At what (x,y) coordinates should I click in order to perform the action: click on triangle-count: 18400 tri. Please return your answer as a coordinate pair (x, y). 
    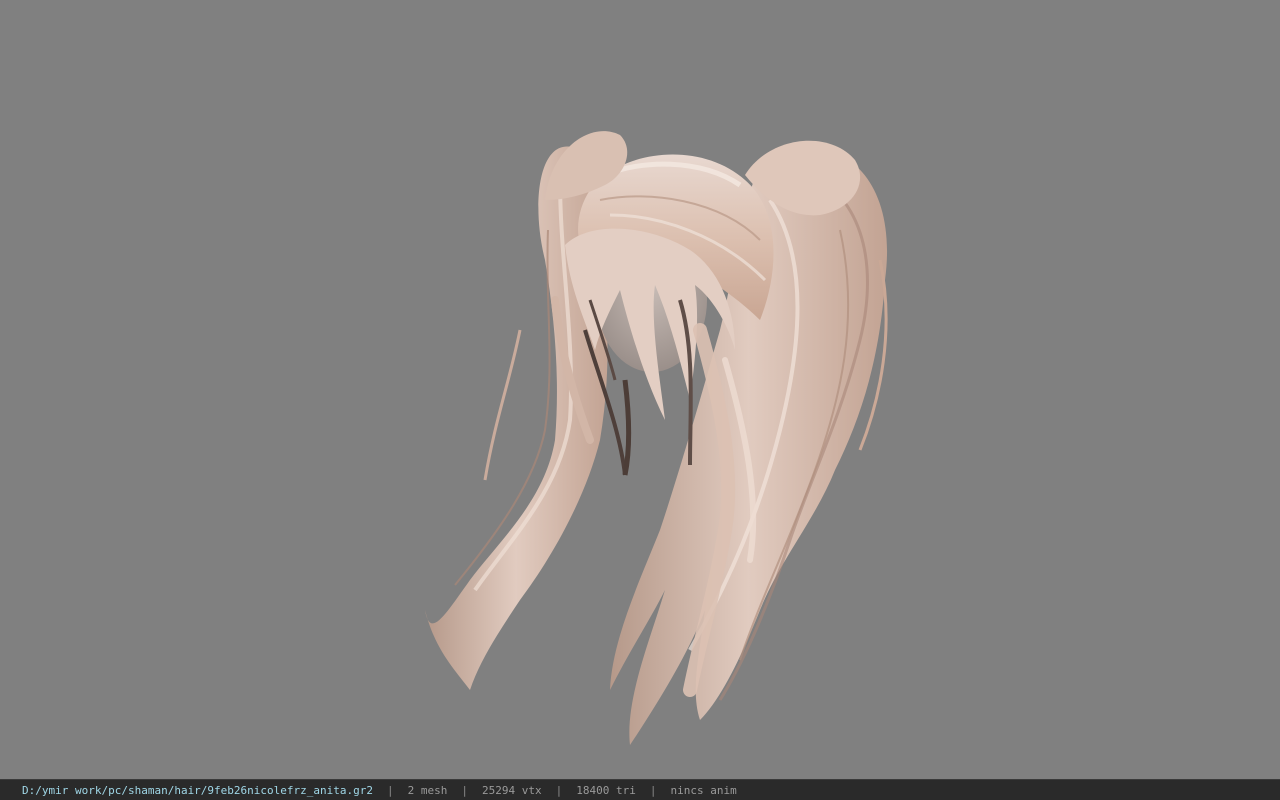
    Looking at the image, I should click on (606, 790).